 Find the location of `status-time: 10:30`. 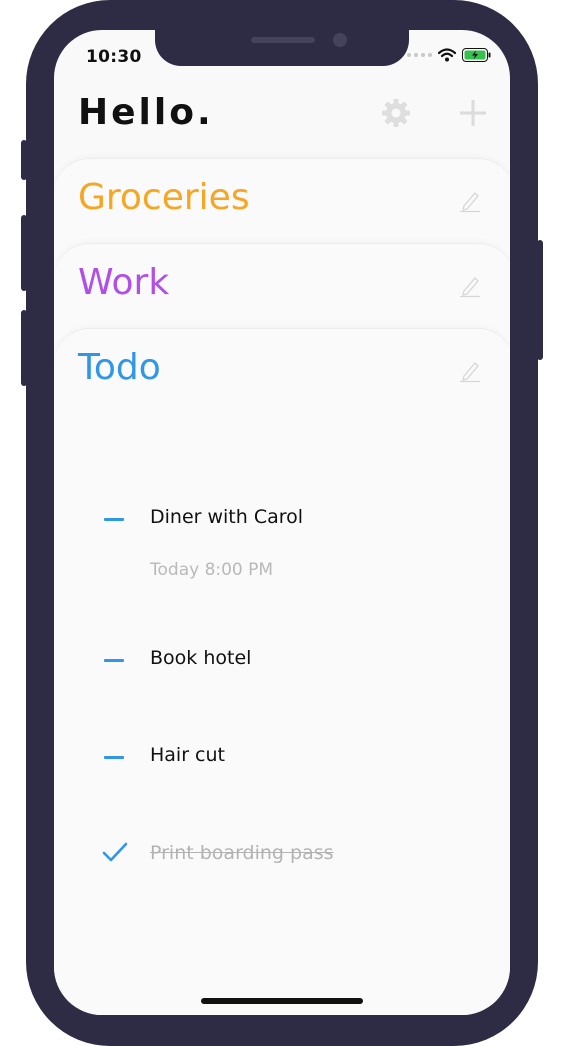

status-time: 10:30 is located at coordinates (114, 57).